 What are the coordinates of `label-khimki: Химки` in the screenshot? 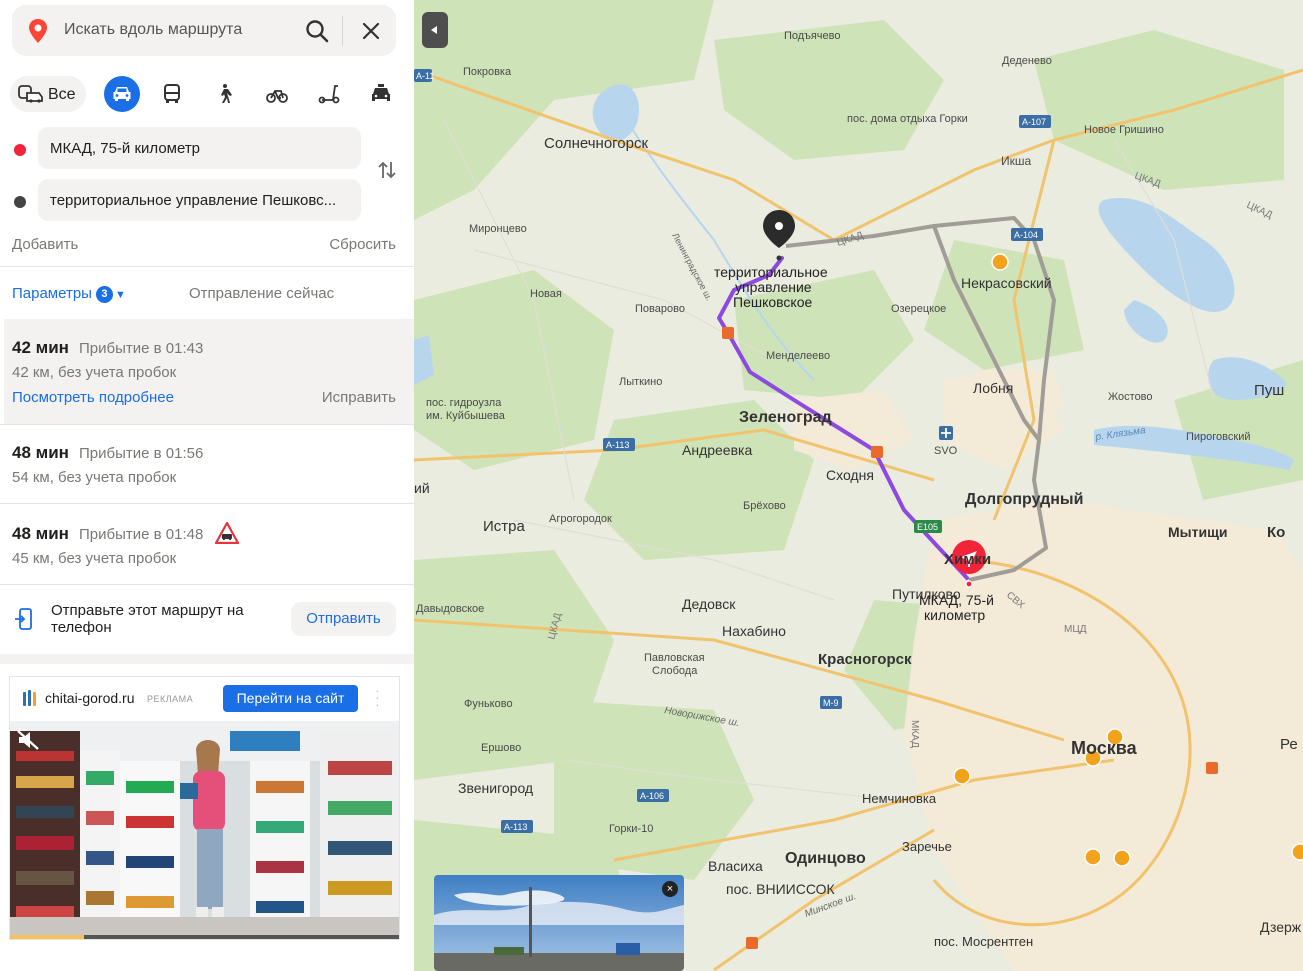 It's located at (967, 559).